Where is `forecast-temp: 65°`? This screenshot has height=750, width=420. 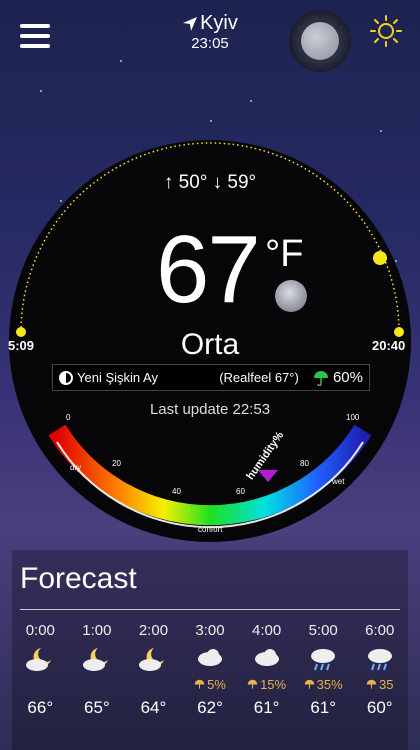 forecast-temp: 65° is located at coordinates (97, 707).